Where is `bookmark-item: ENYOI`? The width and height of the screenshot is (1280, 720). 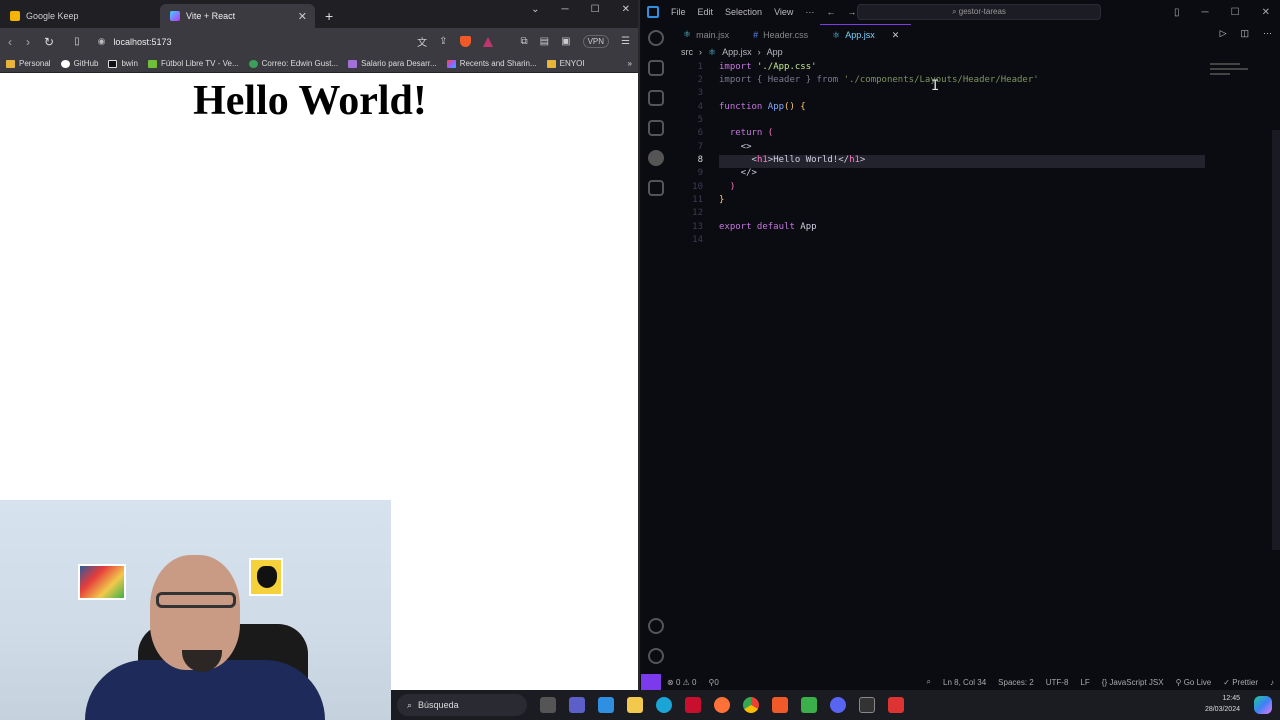 bookmark-item: ENYOI is located at coordinates (565, 63).